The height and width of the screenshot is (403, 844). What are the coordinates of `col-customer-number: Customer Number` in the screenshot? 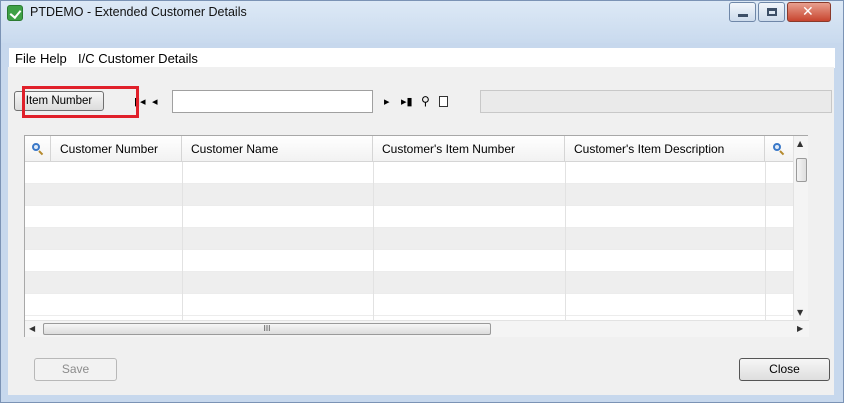 It's located at (116, 149).